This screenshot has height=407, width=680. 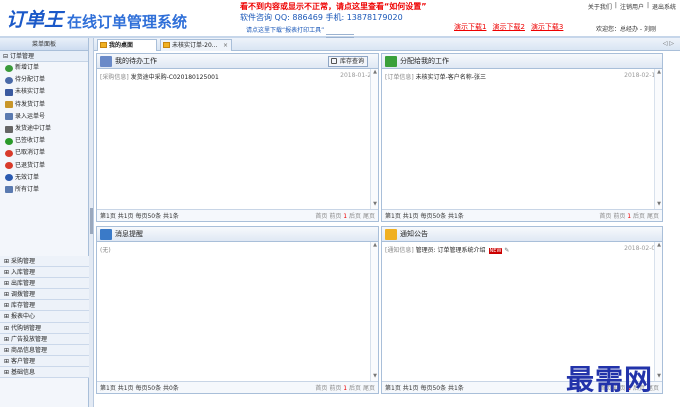 I want to click on list-item: [订单信息] 未核实订单-客户名称-张三 2018-02-12, so click(x=522, y=75).